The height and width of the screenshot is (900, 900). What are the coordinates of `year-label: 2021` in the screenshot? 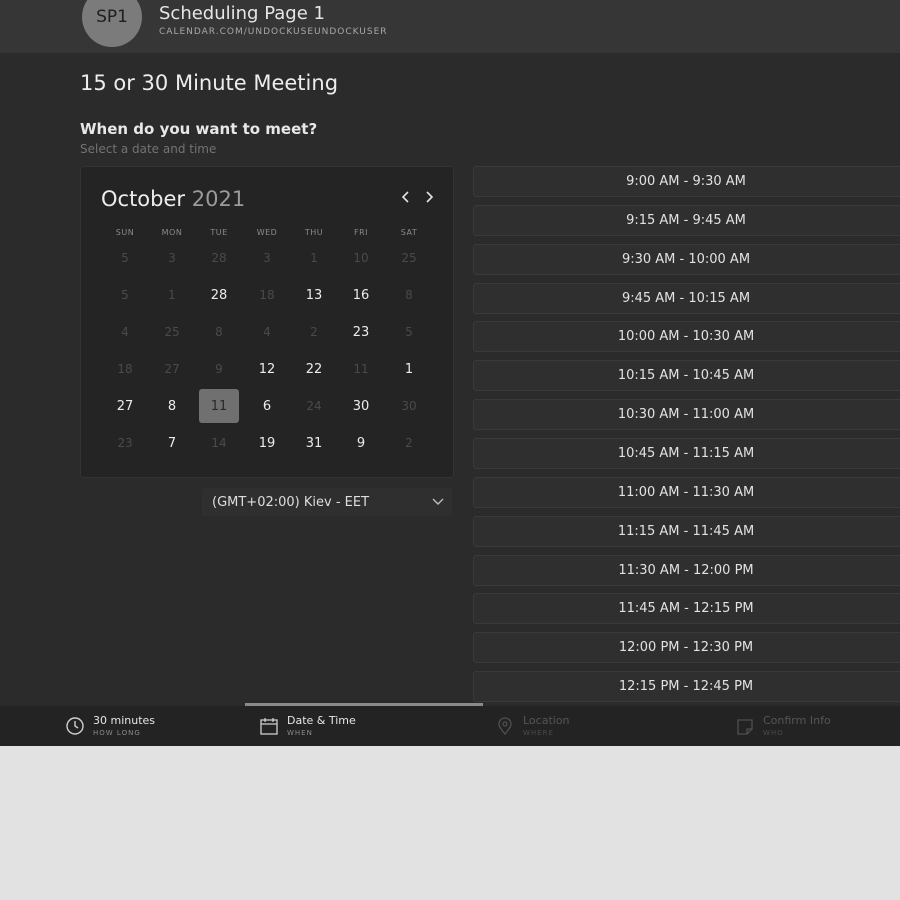 It's located at (218, 199).